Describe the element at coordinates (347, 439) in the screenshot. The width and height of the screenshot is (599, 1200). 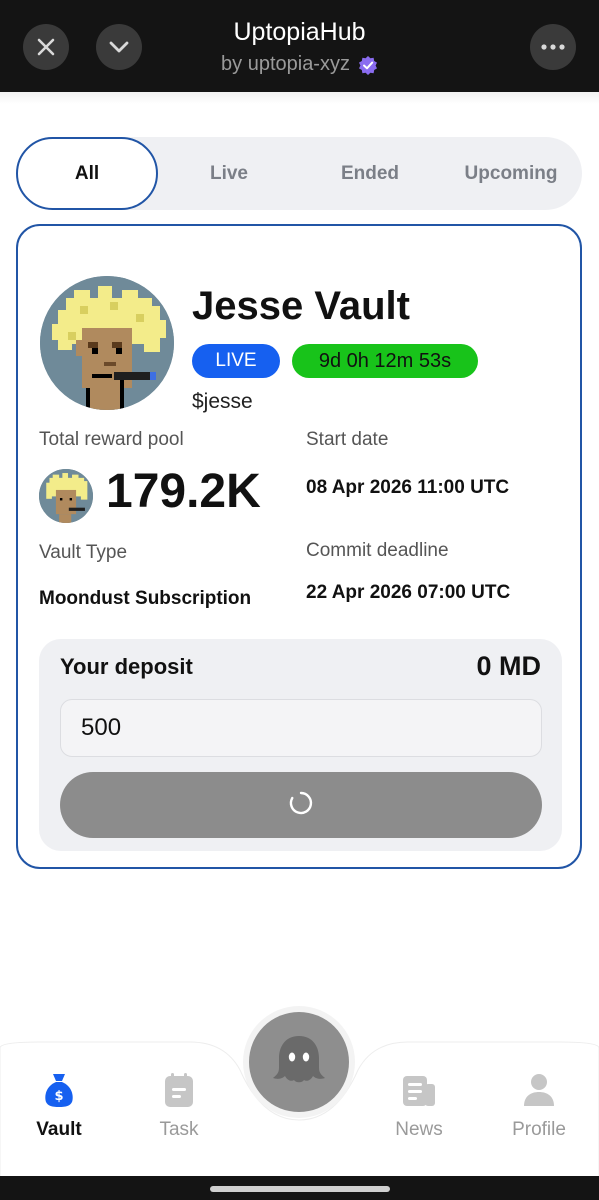
I see `start-date-label: Start date` at that location.